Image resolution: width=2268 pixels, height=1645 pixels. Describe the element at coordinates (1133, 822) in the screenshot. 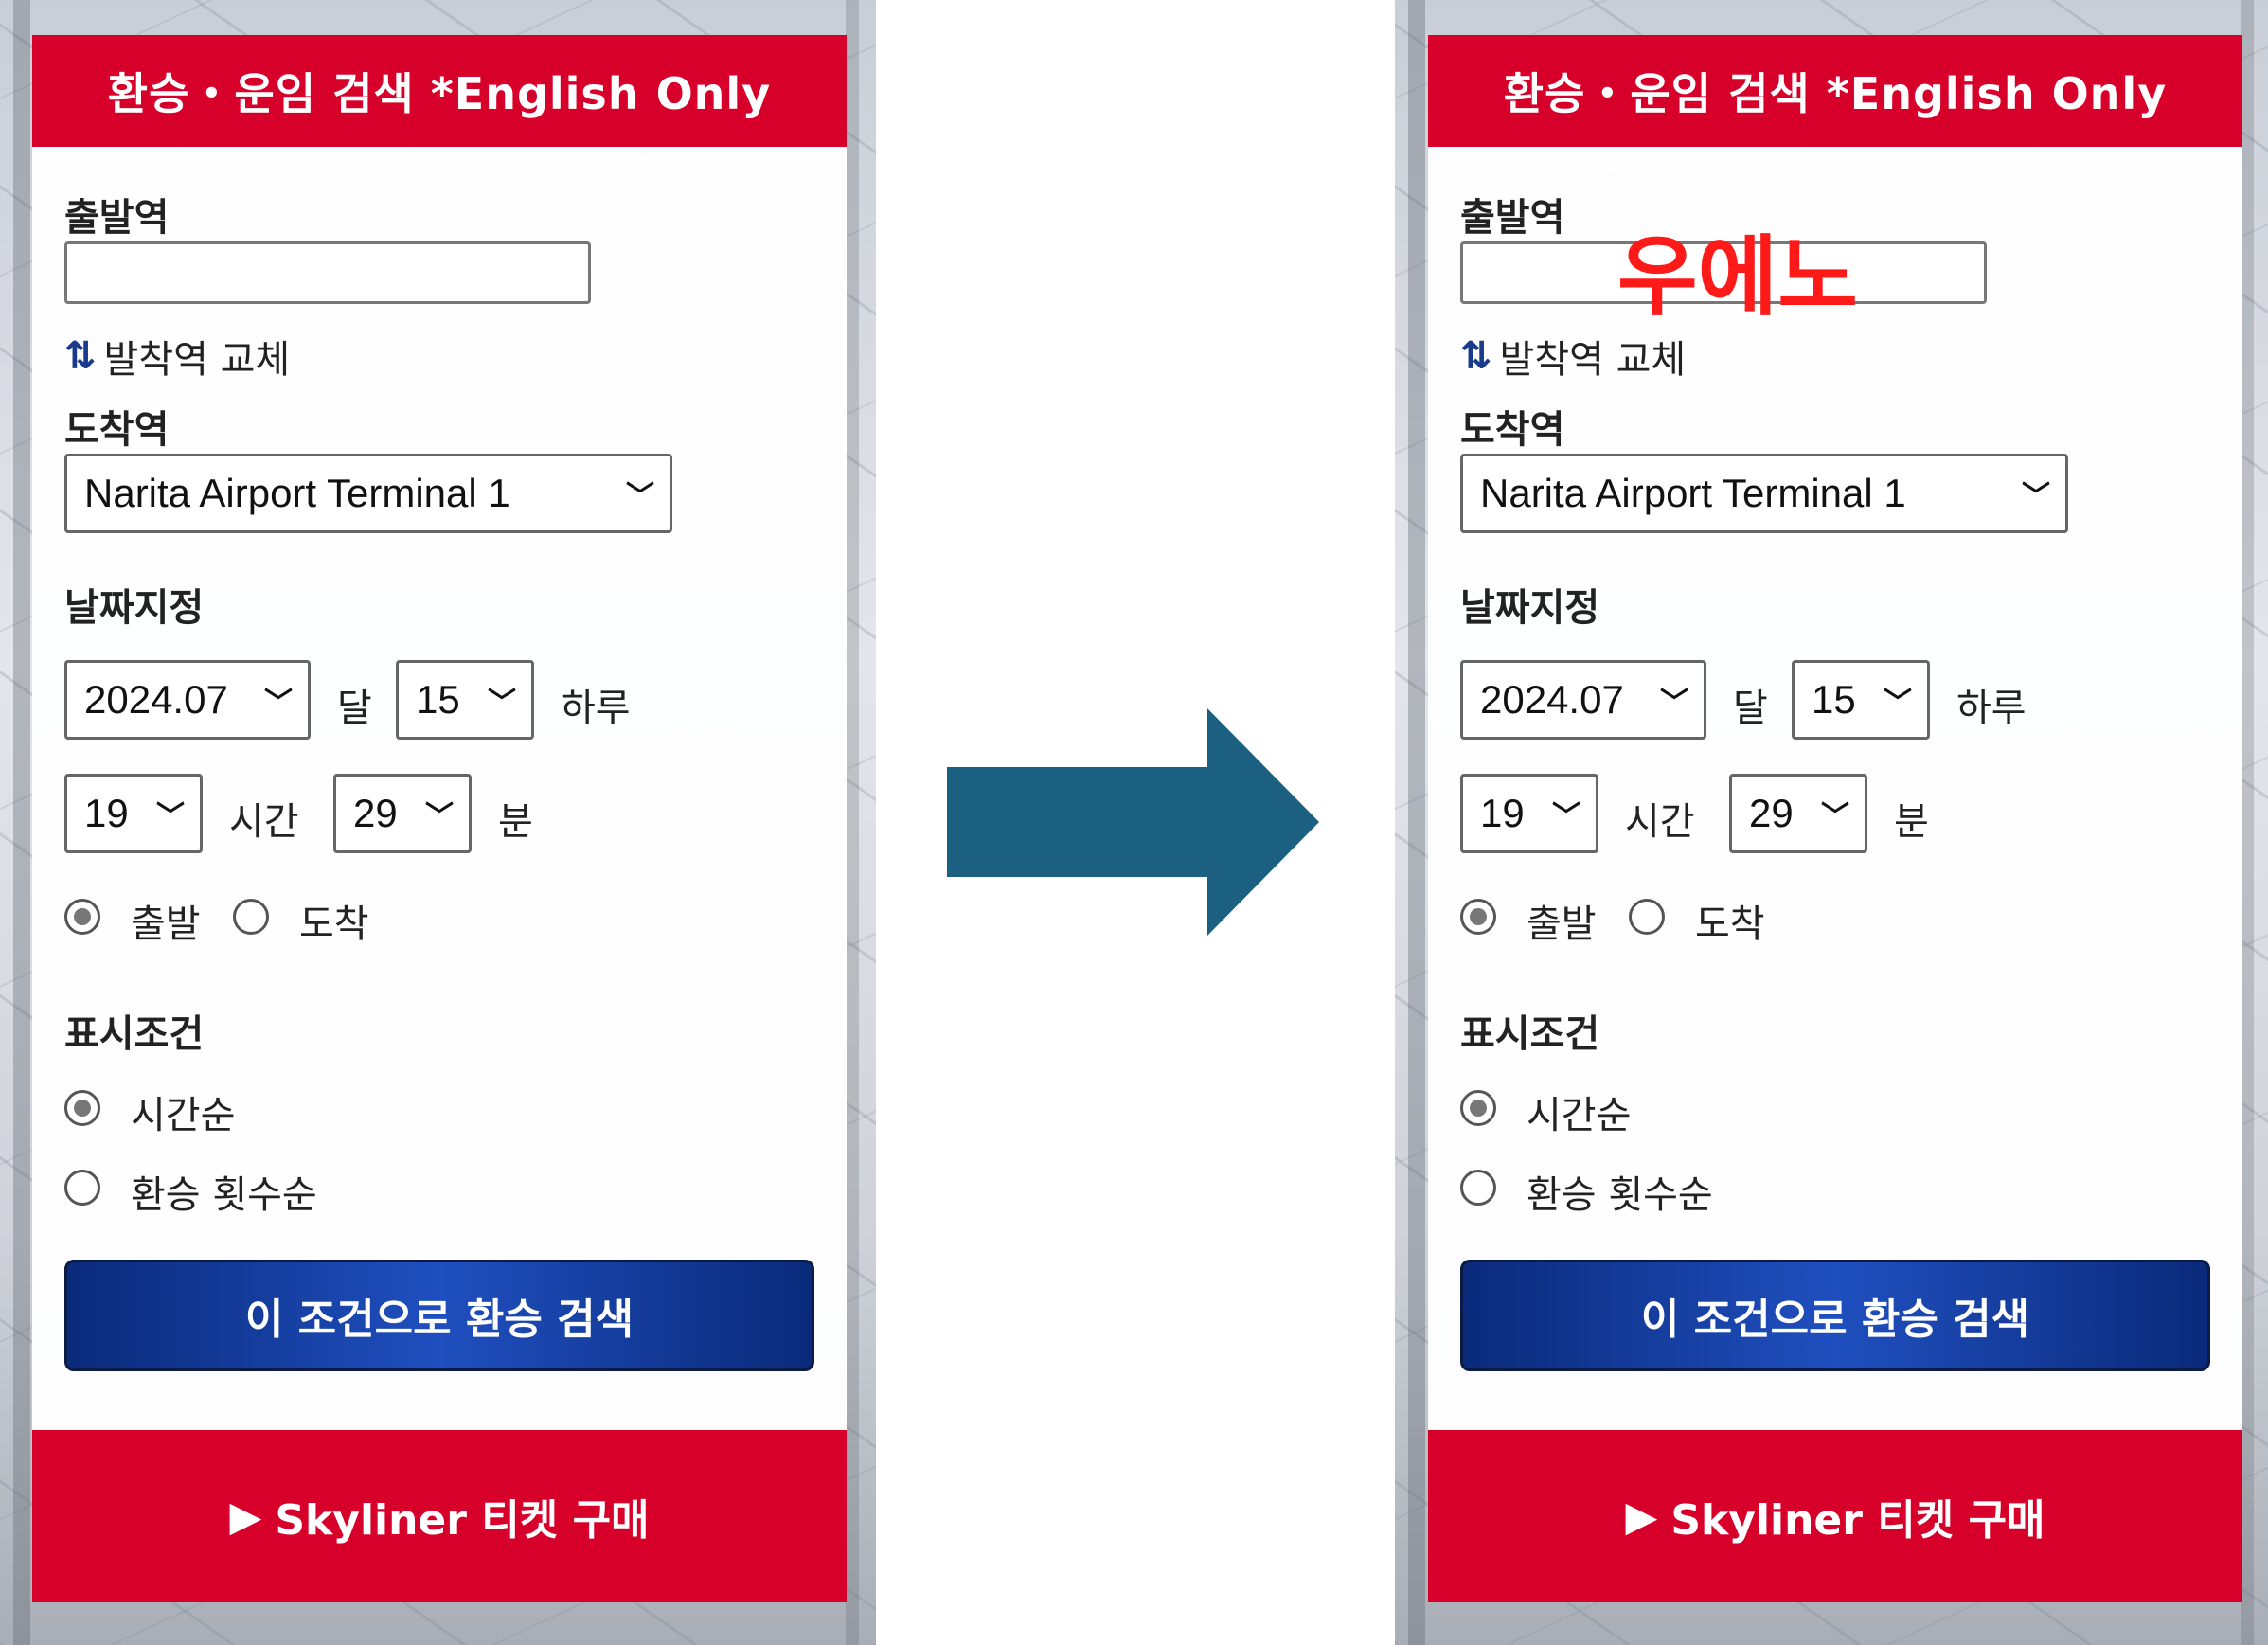

I see `right-arrow-icon` at that location.